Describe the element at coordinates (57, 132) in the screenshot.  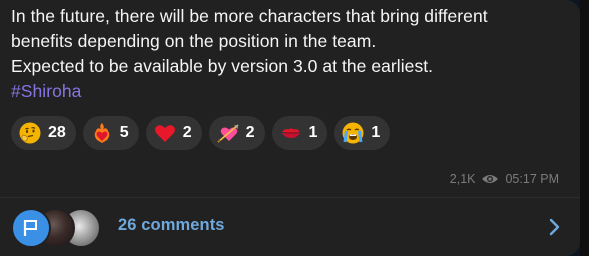
I see `reaction-count: 28` at that location.